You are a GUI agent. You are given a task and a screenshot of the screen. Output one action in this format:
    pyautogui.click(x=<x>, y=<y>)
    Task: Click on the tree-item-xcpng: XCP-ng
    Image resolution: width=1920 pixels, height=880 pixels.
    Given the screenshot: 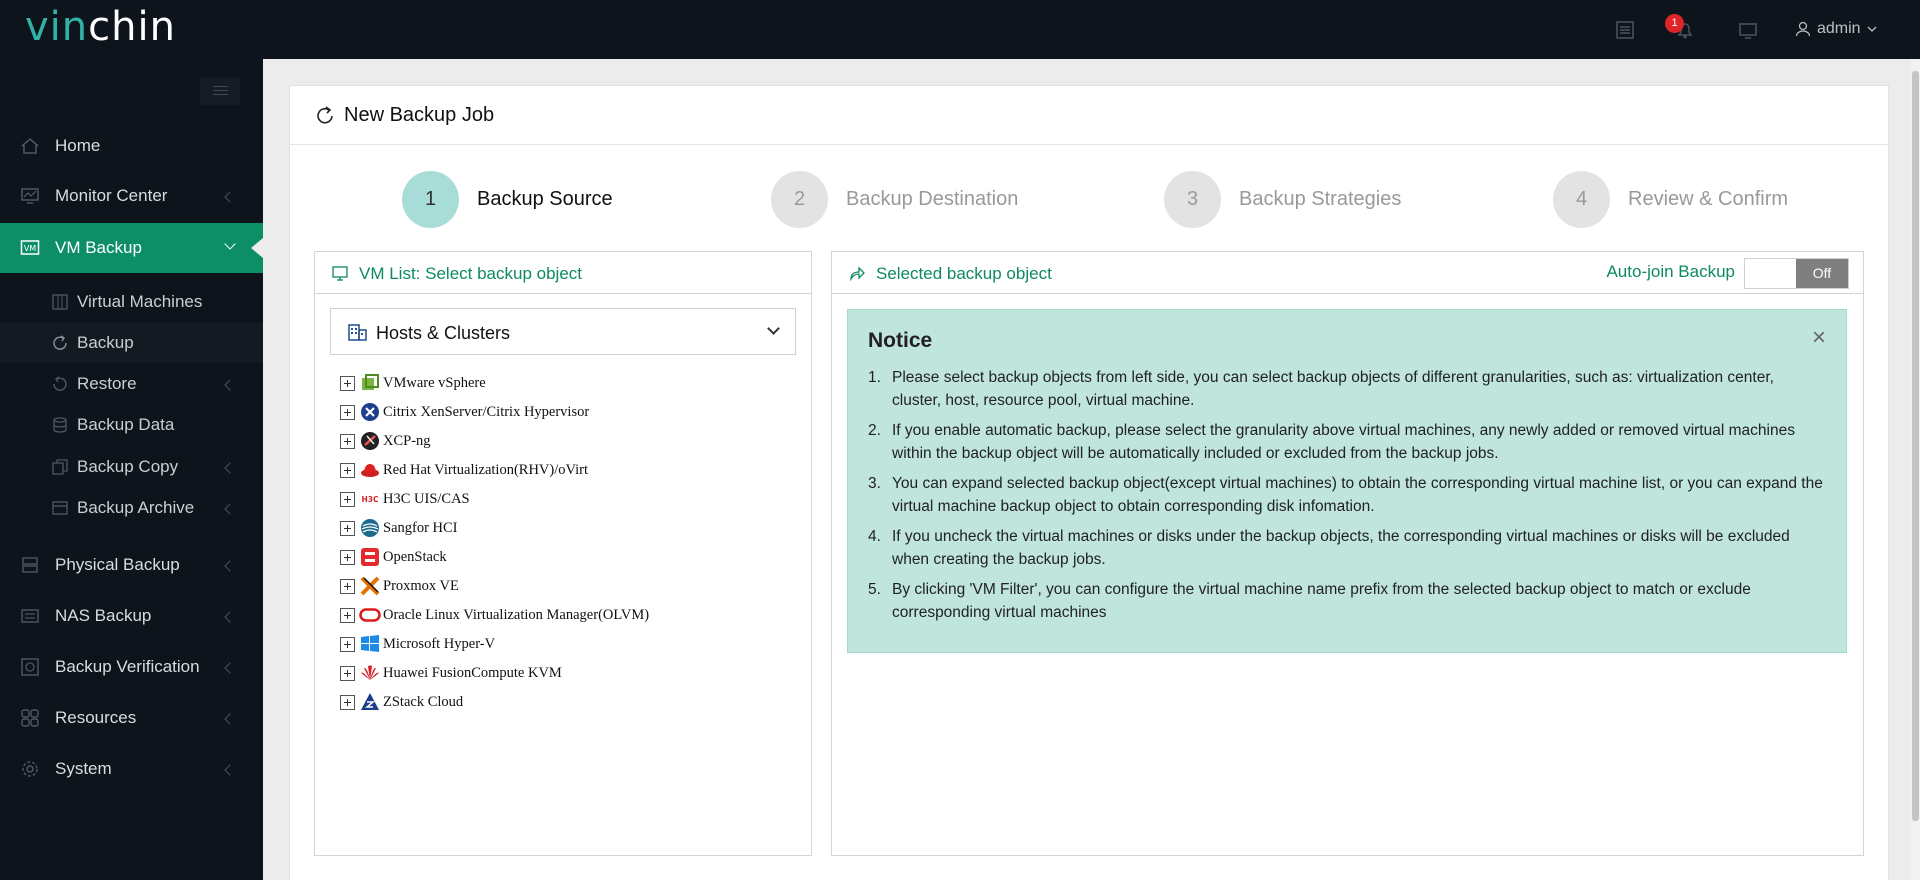 What is the action you would take?
    pyautogui.click(x=385, y=441)
    